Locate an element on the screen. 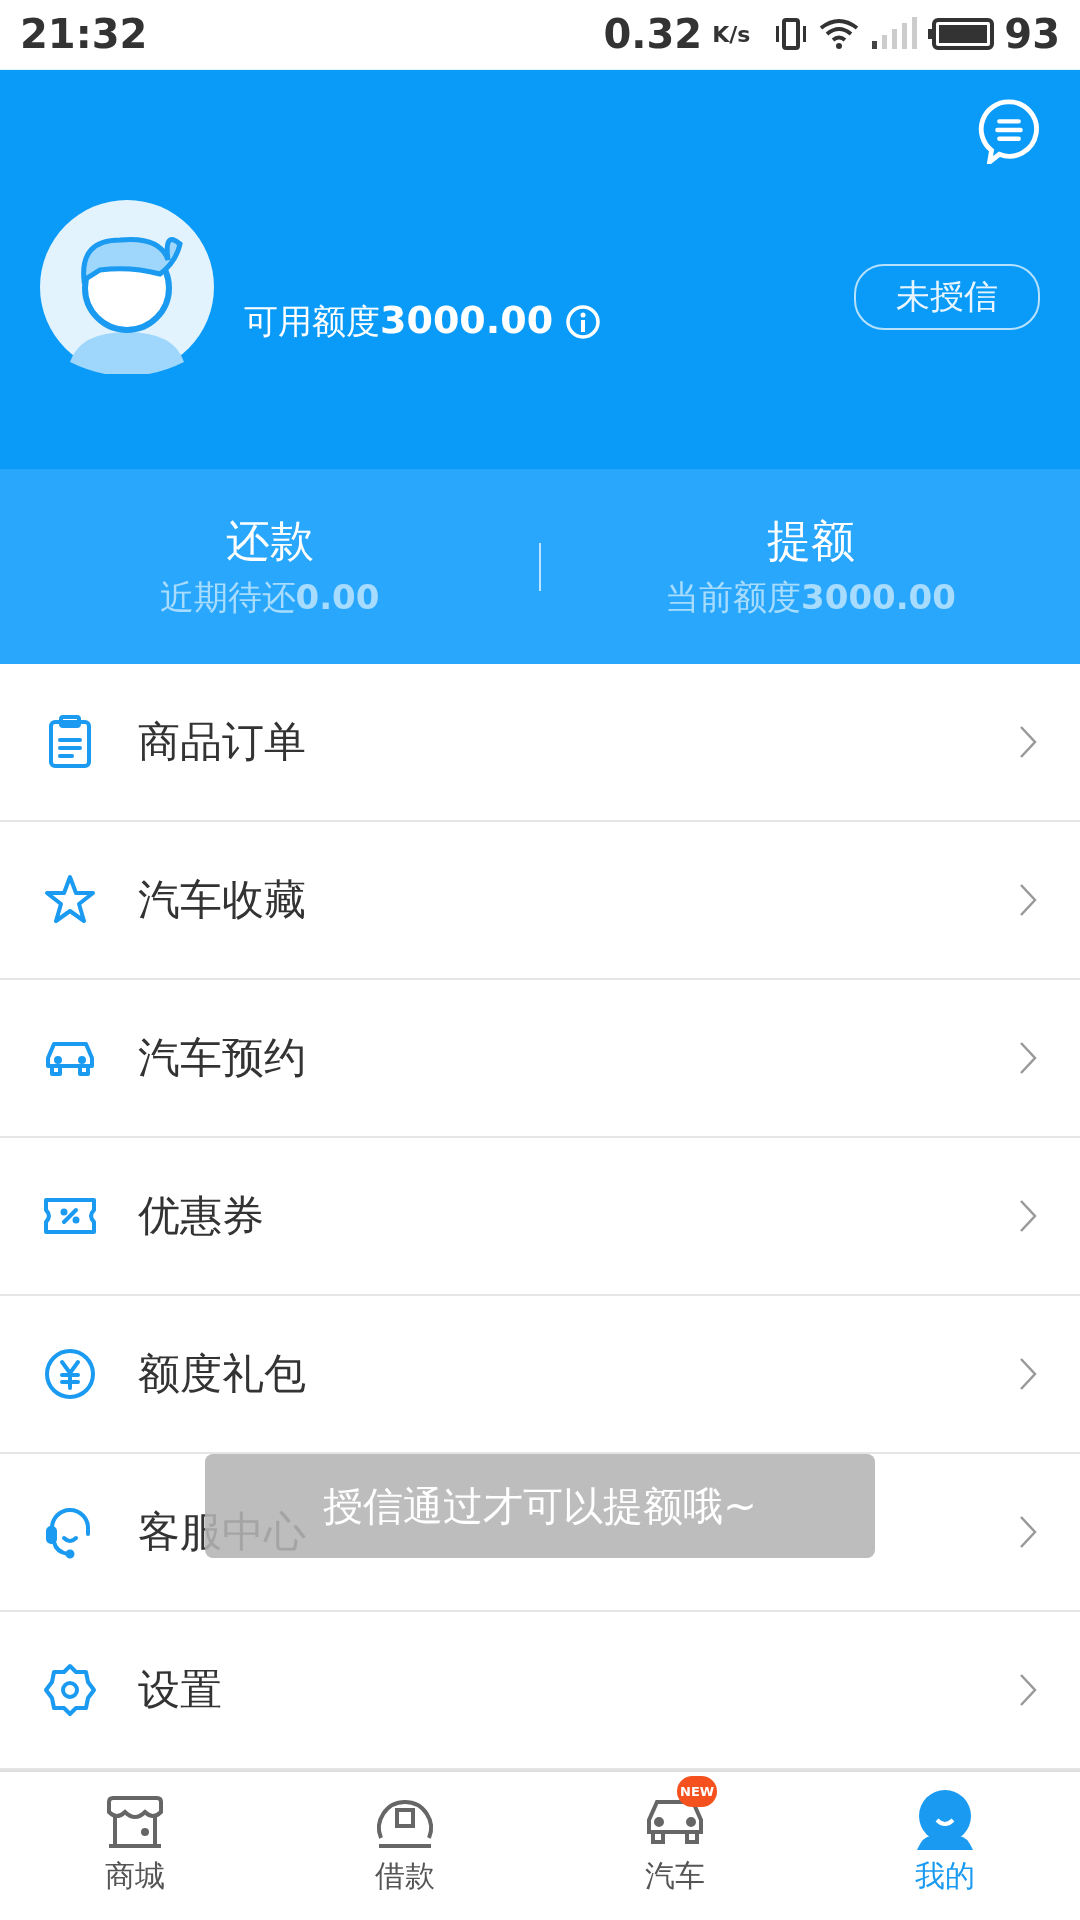  status-time: 21:32 is located at coordinates (84, 34).